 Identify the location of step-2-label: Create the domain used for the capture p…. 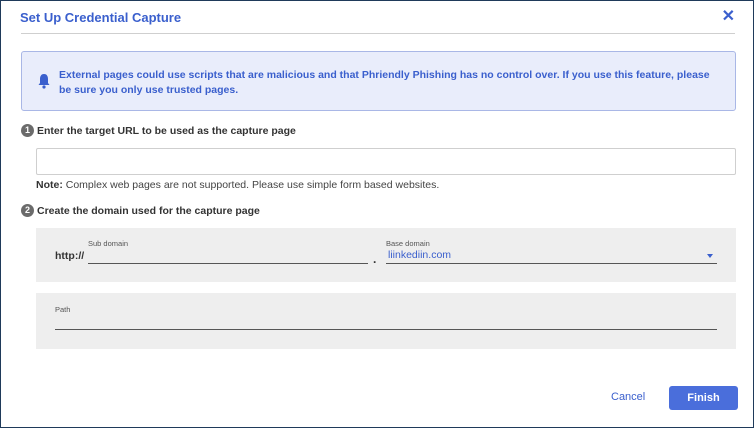
(148, 210).